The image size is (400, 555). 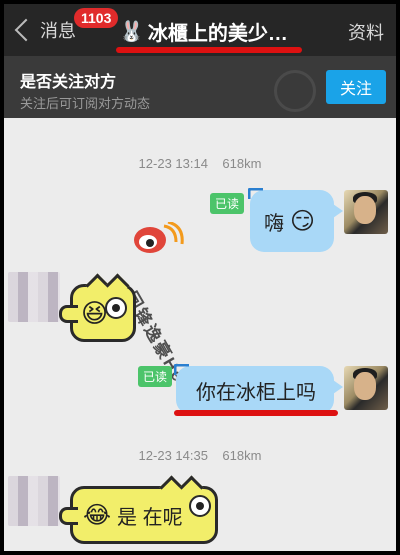 I want to click on title-highlight-underline, so click(x=209, y=50).